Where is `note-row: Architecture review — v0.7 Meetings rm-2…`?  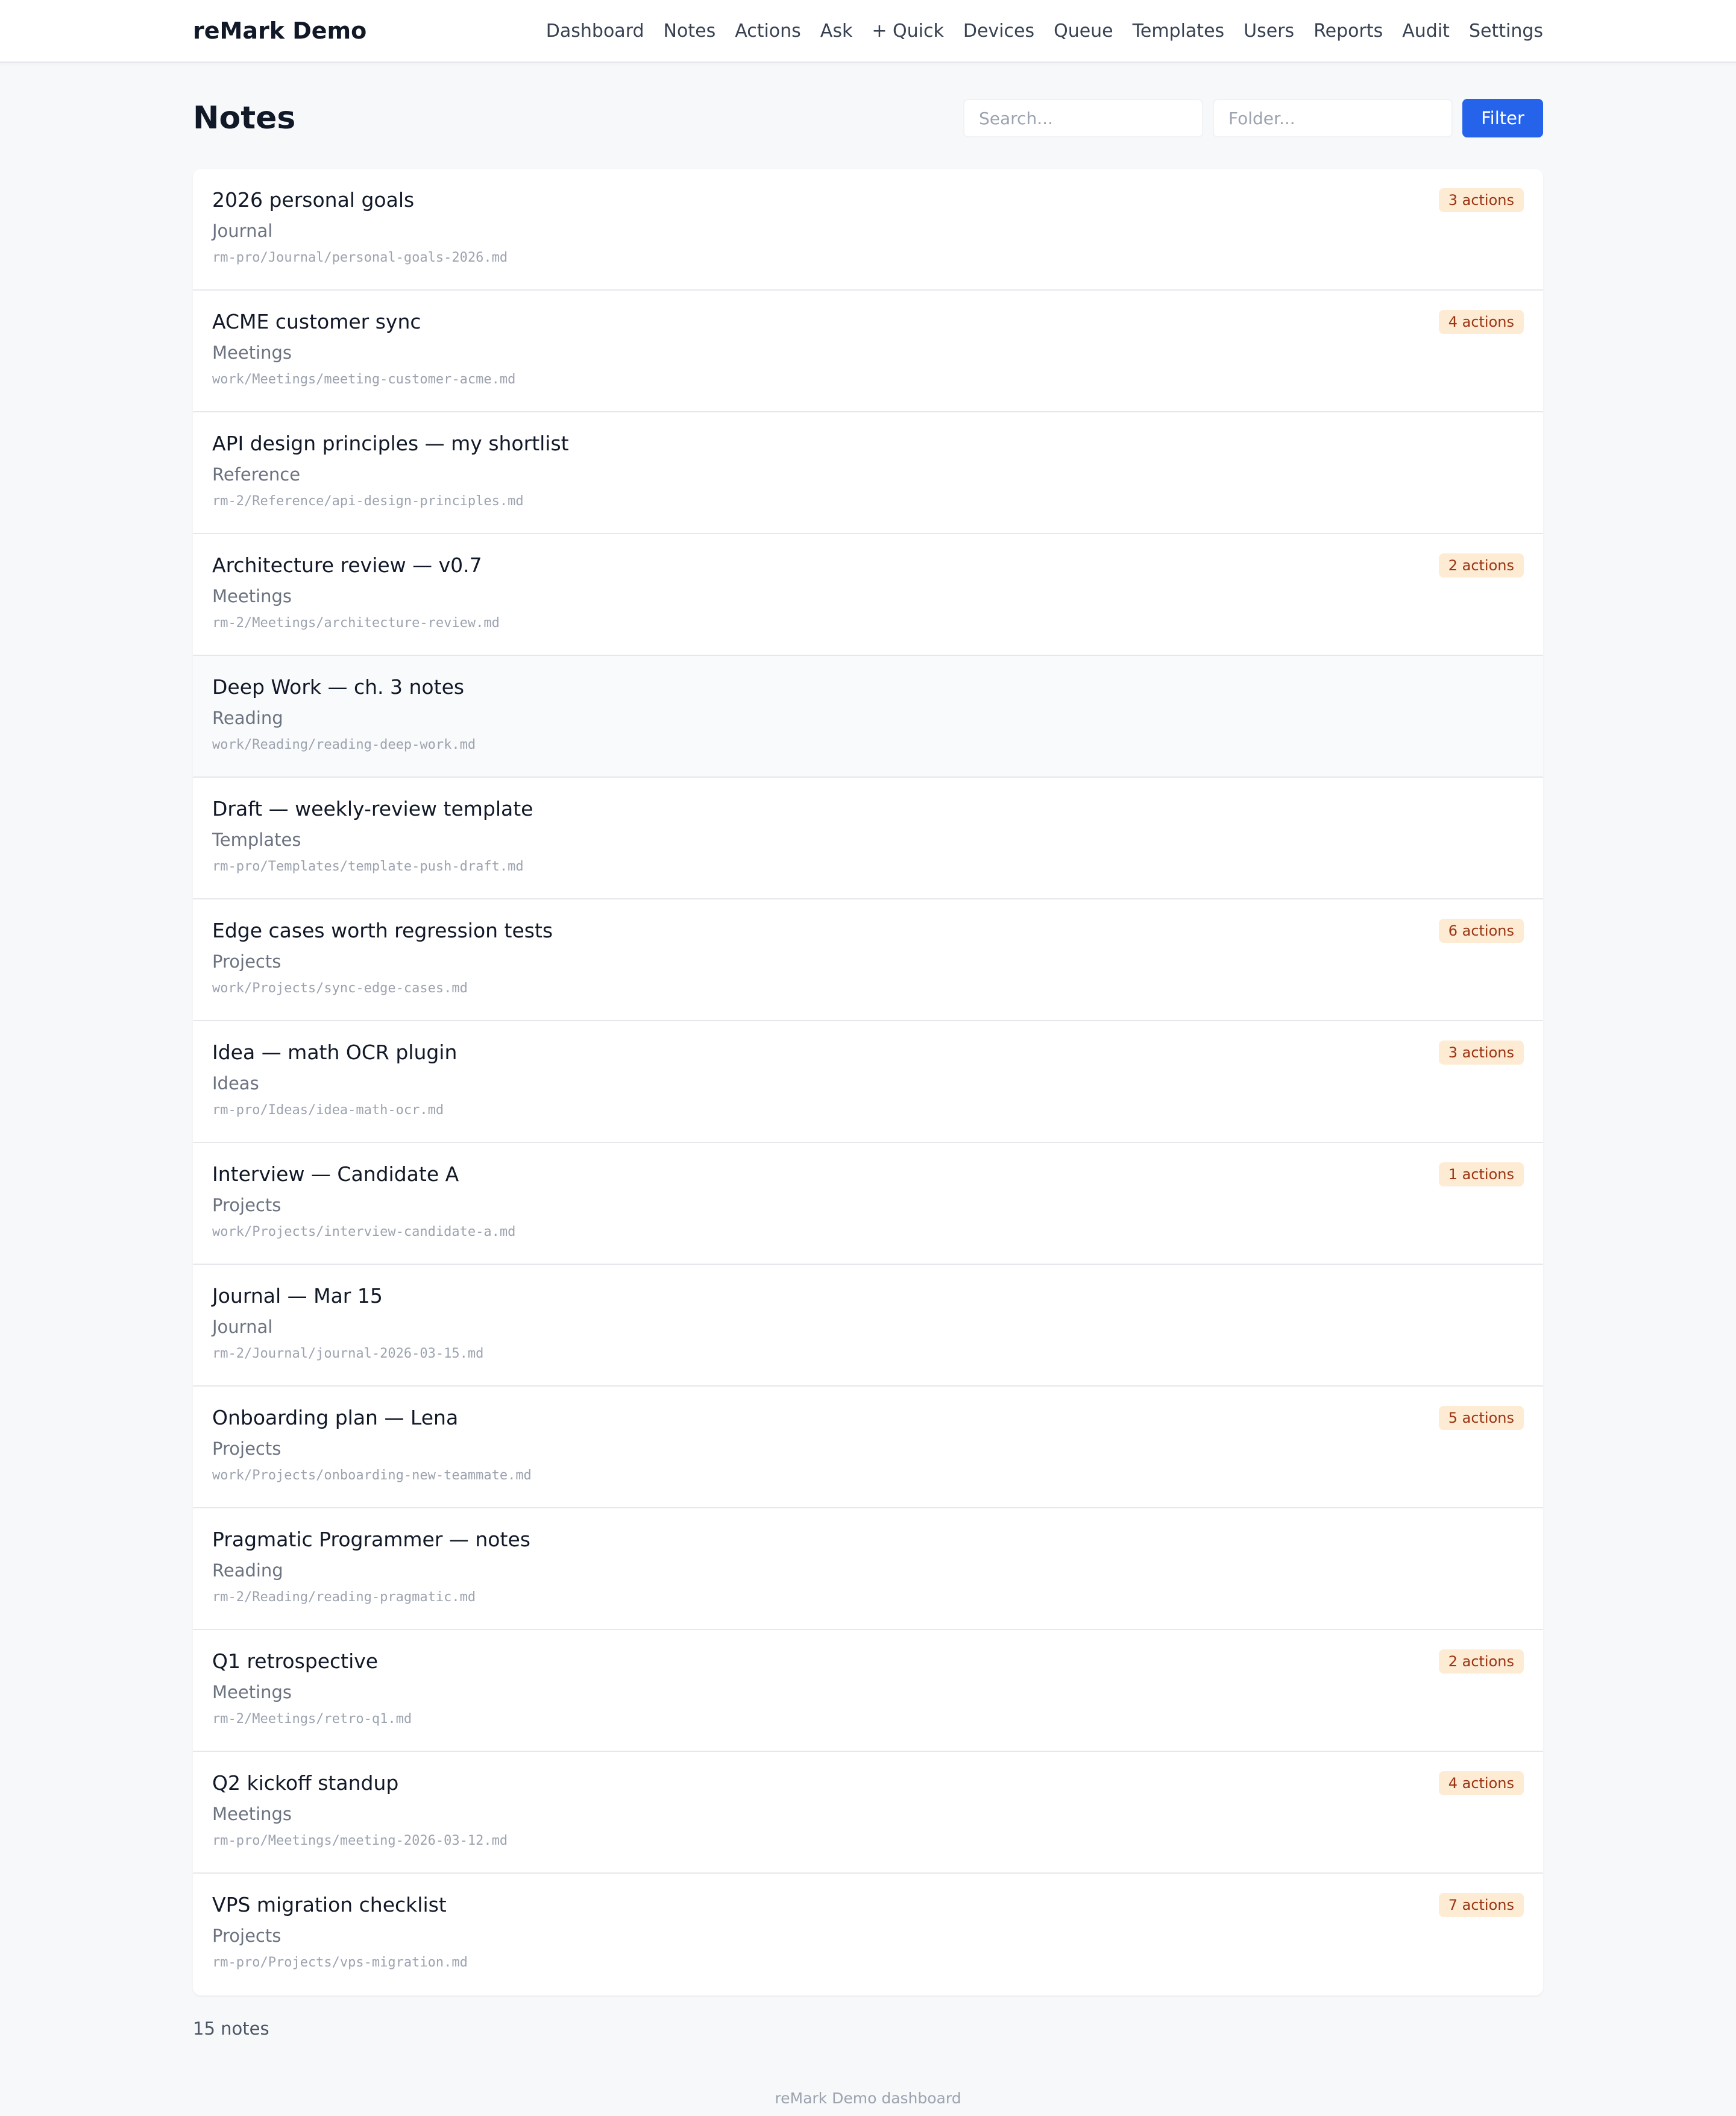 note-row: Architecture review — v0.7 Meetings rm-2… is located at coordinates (868, 595).